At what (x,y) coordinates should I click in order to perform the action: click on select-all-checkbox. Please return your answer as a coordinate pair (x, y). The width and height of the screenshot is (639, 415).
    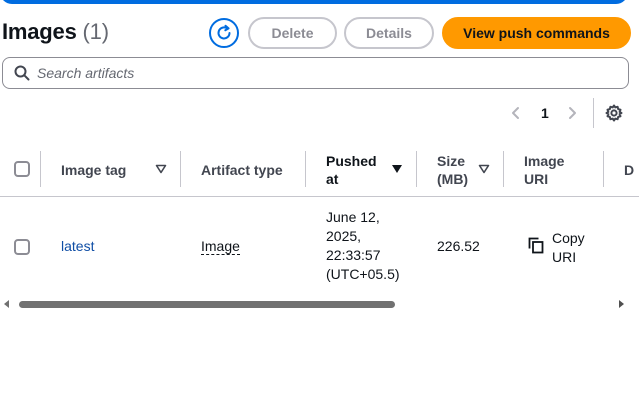
    Looking at the image, I should click on (22, 169).